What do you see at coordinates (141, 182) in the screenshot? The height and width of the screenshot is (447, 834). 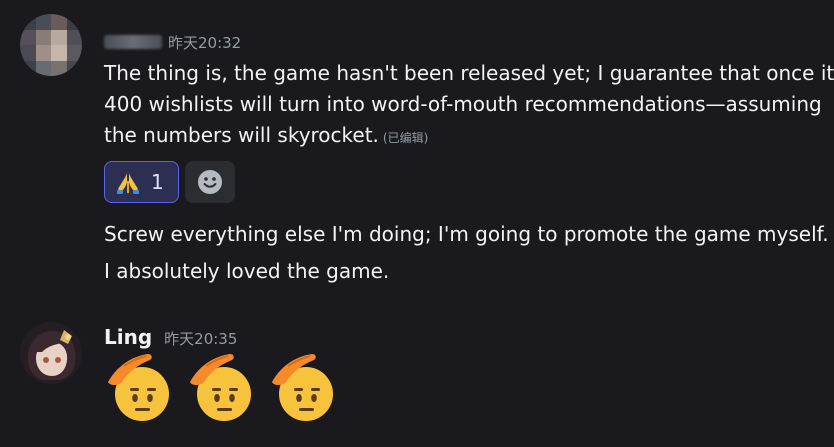 I see `reaction-pray: 1` at bounding box center [141, 182].